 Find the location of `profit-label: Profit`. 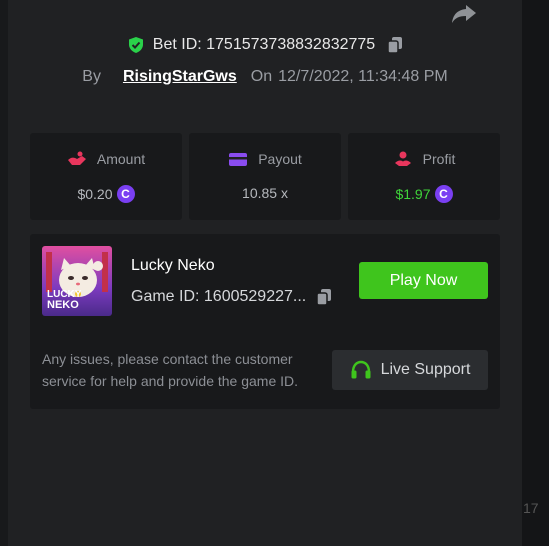

profit-label: Profit is located at coordinates (439, 159).